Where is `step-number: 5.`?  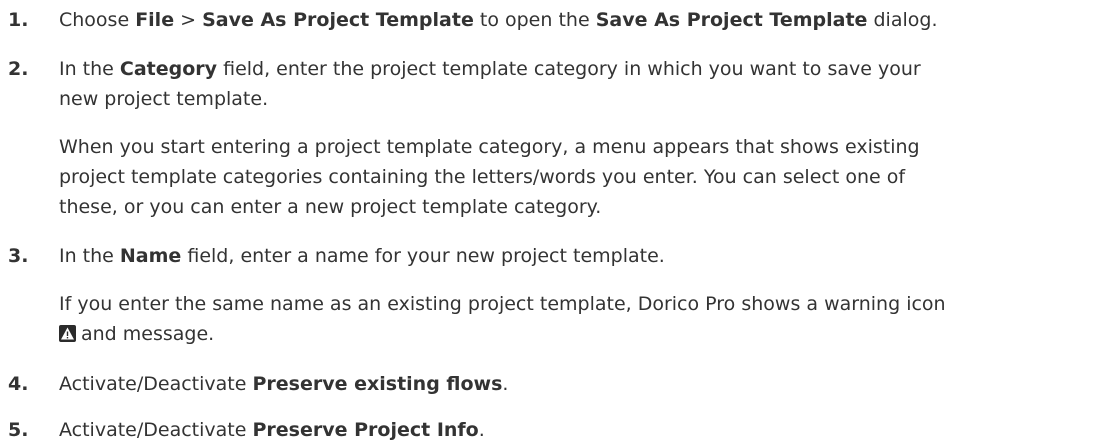
step-number: 5. is located at coordinates (18, 430).